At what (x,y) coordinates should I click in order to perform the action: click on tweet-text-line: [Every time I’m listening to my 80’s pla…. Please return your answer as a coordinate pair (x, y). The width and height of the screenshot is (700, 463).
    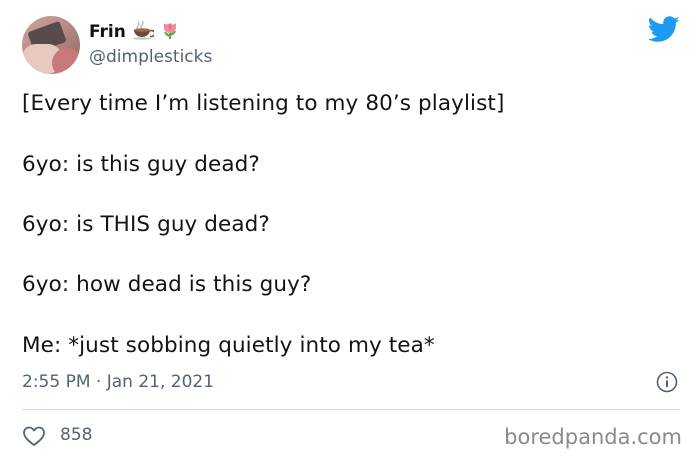
    Looking at the image, I should click on (263, 103).